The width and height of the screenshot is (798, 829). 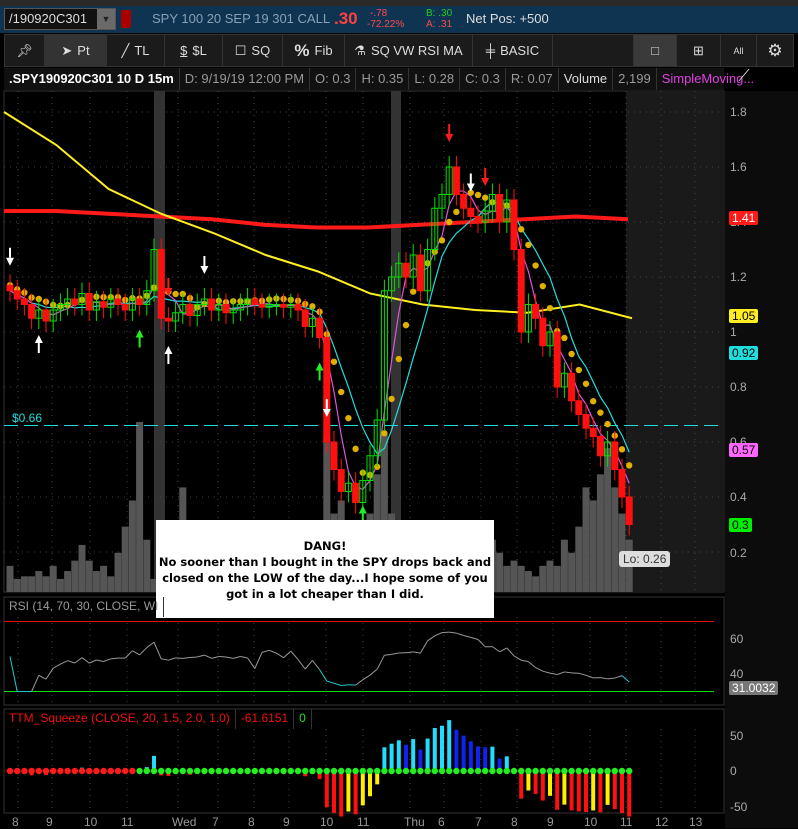 I want to click on time-axis-label: 10, so click(x=590, y=822).